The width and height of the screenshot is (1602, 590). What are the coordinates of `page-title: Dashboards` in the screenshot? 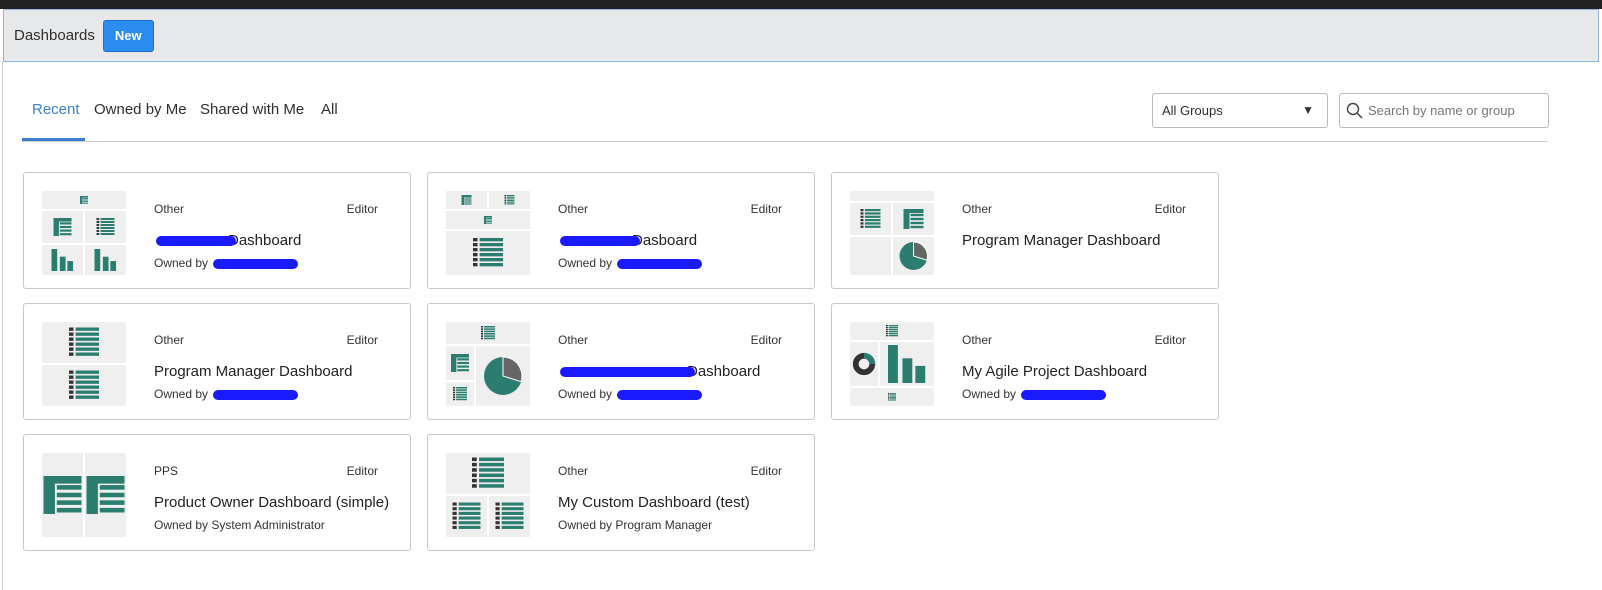 It's located at (54, 35).